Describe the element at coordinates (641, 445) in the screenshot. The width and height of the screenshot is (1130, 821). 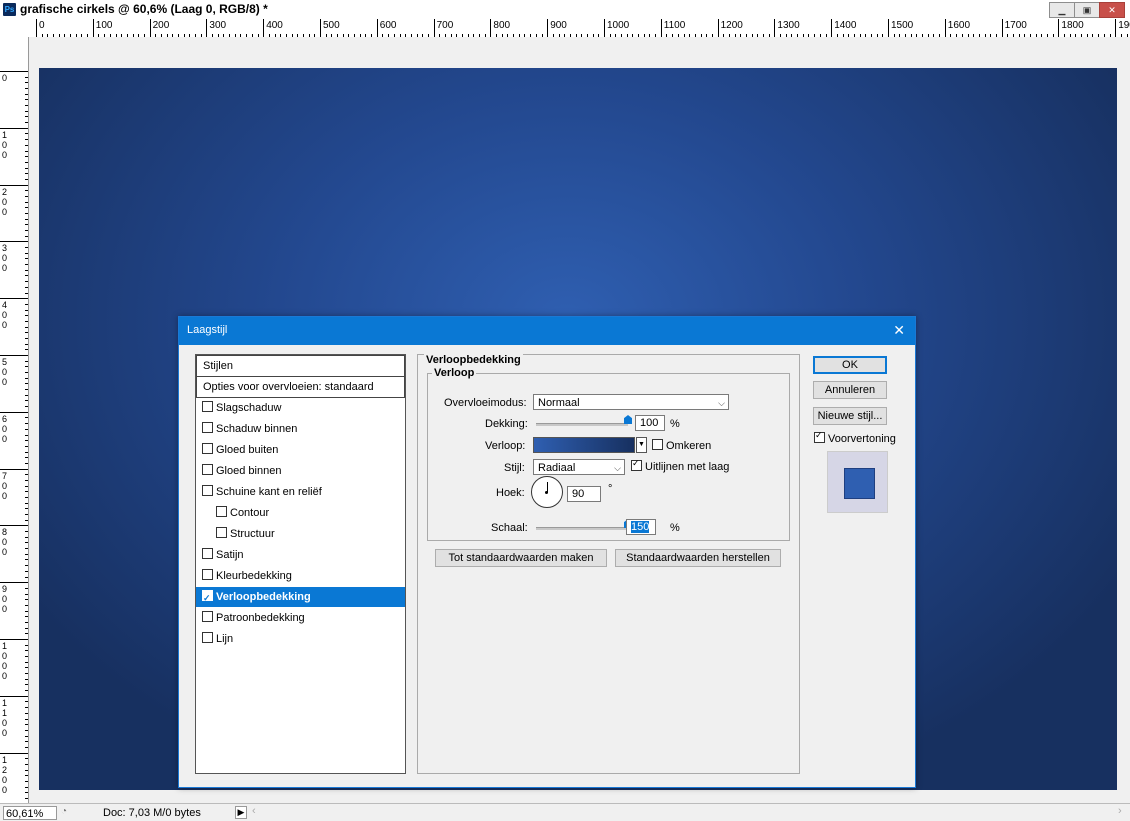
I see `gradient-dropdown-icon: ▼` at that location.